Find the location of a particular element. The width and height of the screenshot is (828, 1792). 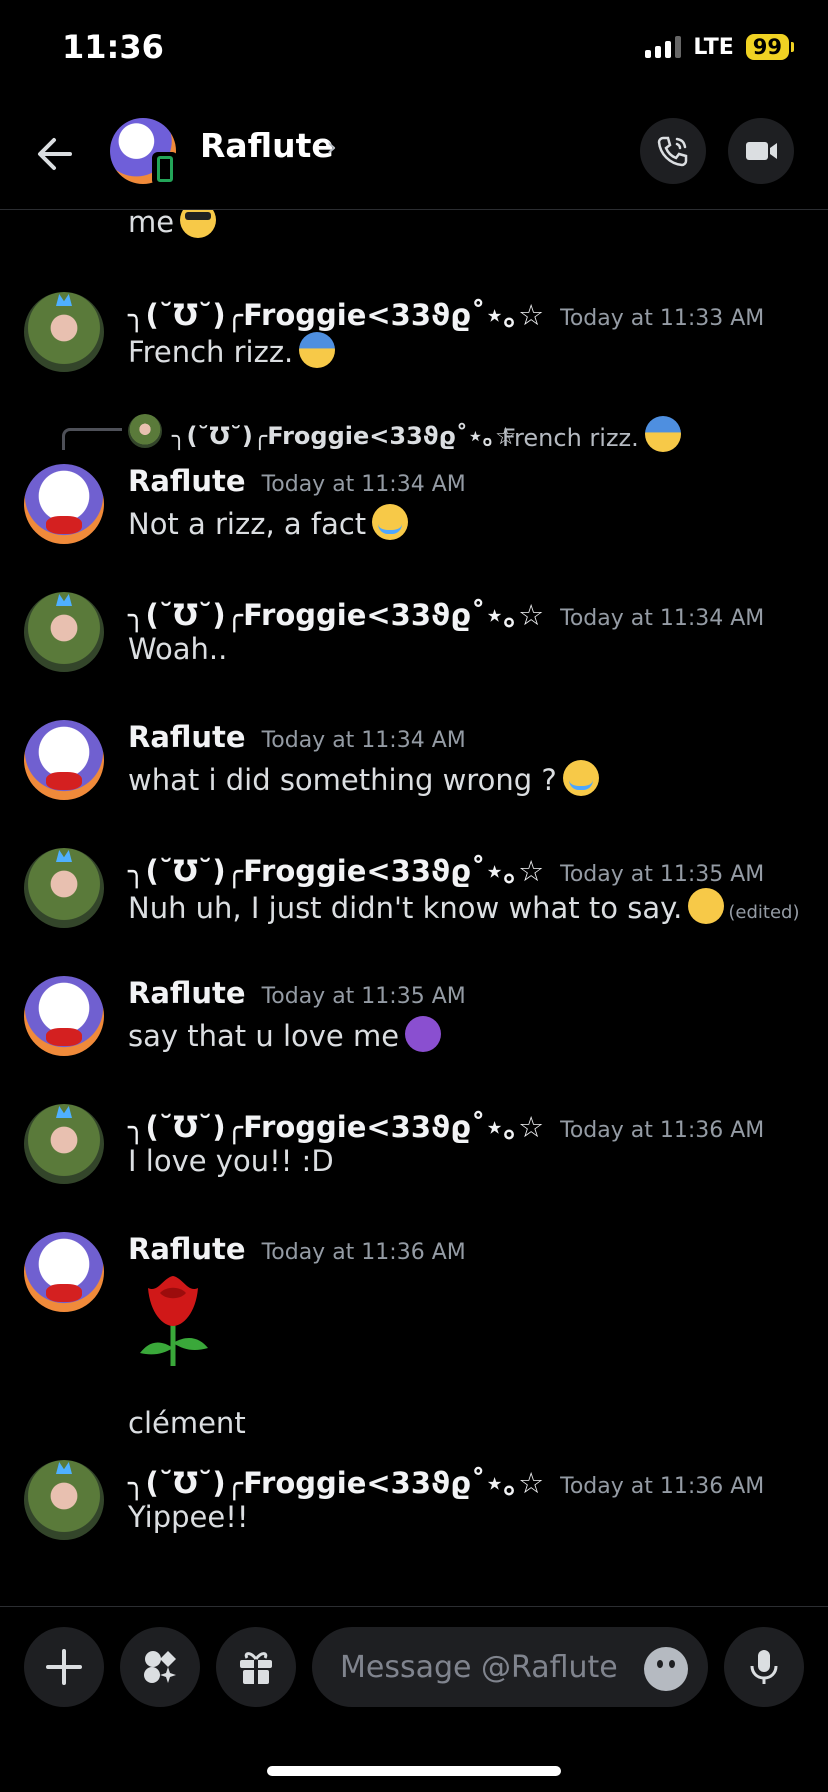

confounded-emoji-icon is located at coordinates (706, 906).